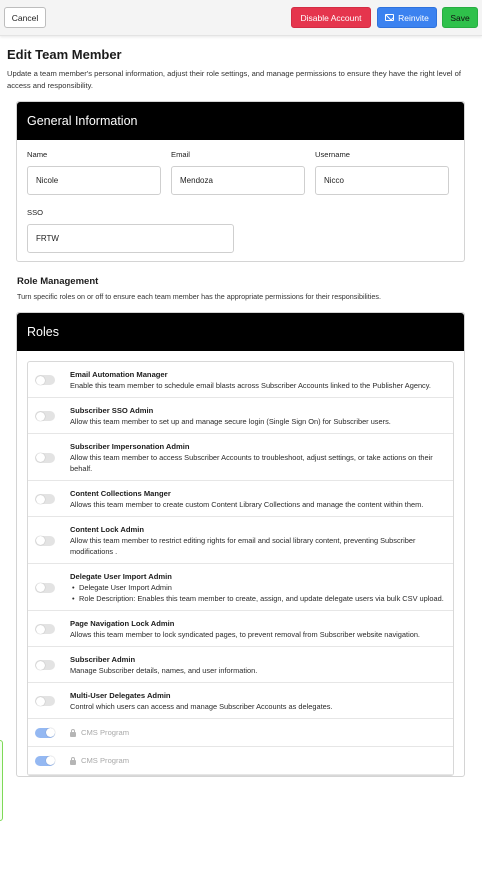  Describe the element at coordinates (122, 623) in the screenshot. I see `role-name: Page Navigation Lock Admin` at that location.